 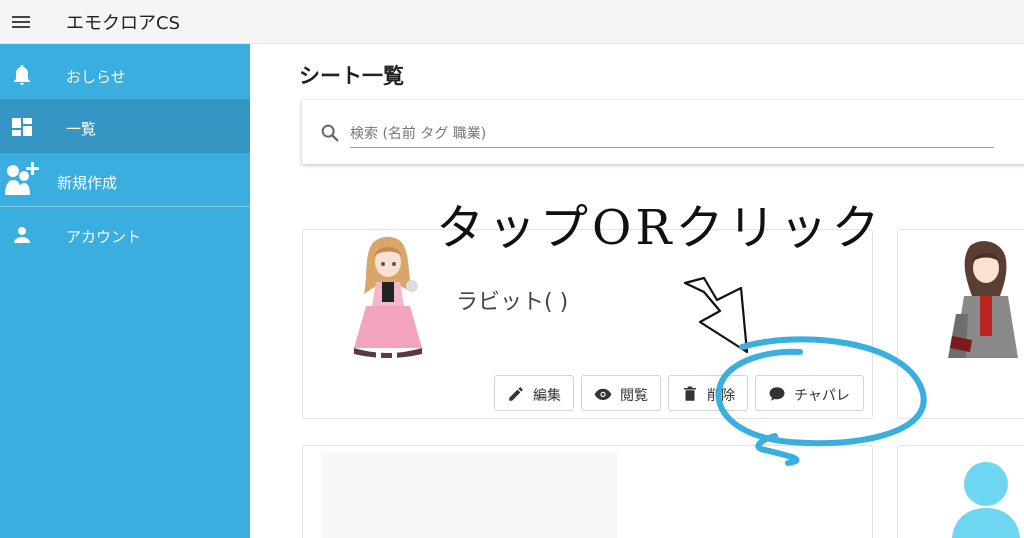 I want to click on chat-palette-button-label: チャパレ, so click(x=822, y=396).